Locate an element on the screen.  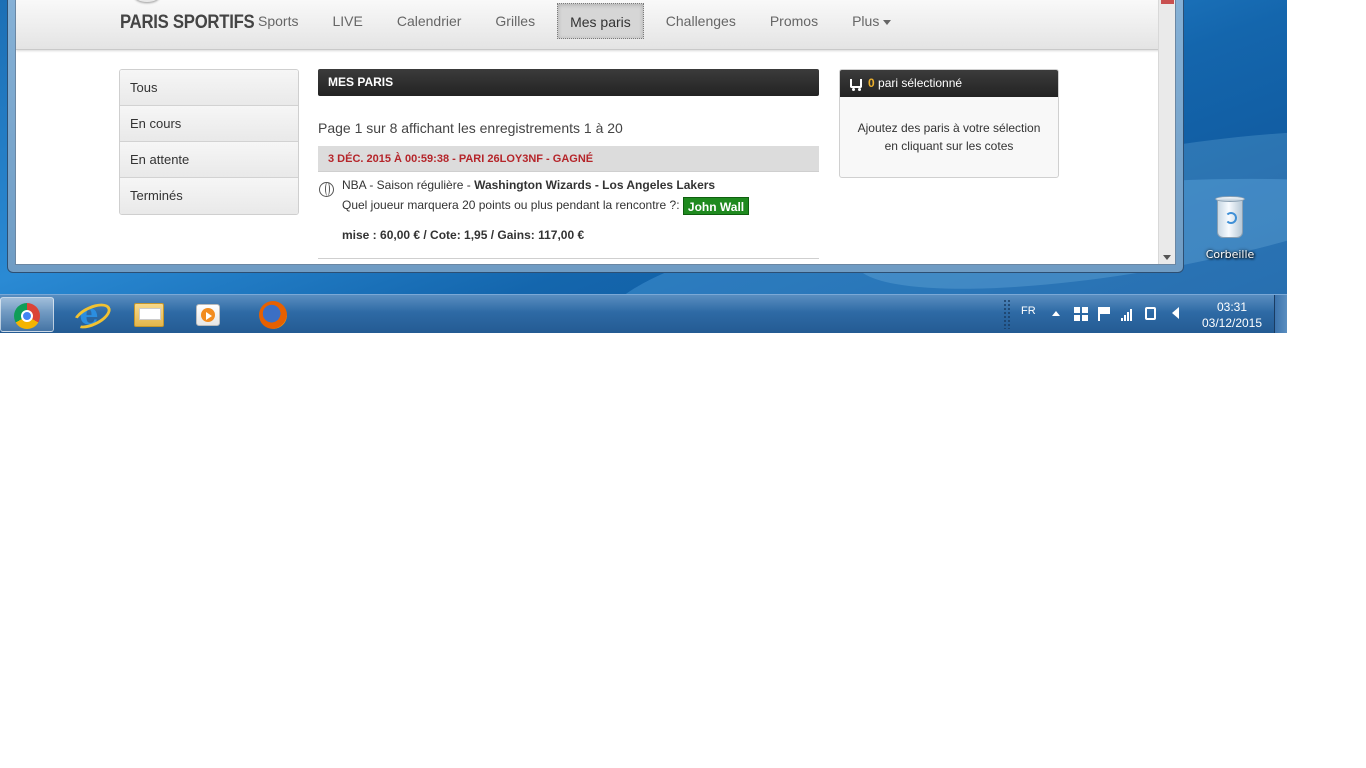
taskbar-firefox is located at coordinates (271, 314).